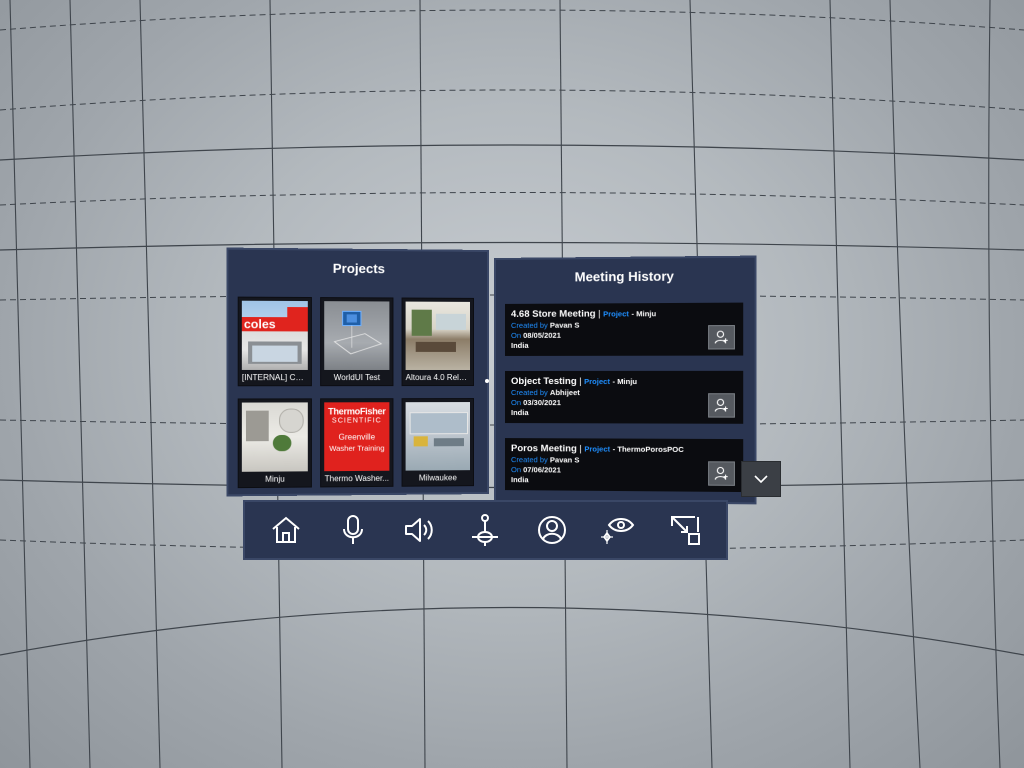 Image resolution: width=1024 pixels, height=768 pixels. I want to click on meeting-date: 08/05/2021, so click(542, 335).